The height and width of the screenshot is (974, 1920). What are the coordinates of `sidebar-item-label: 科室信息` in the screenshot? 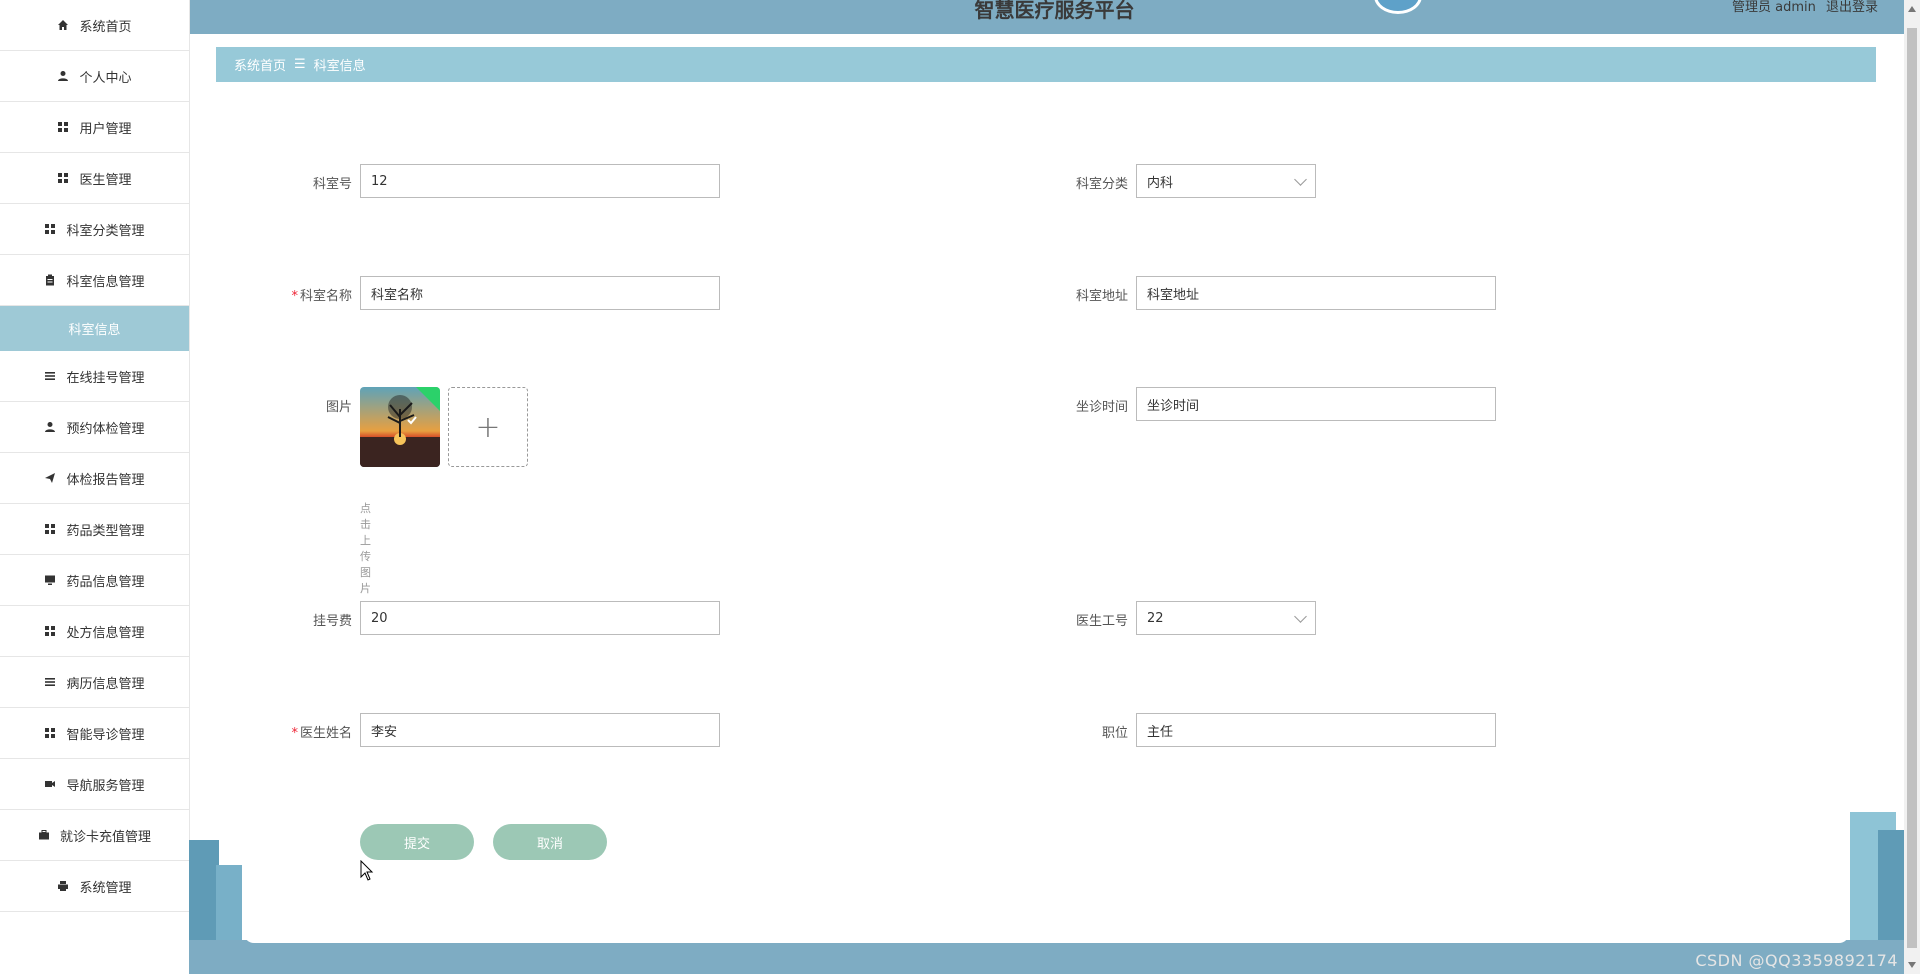 It's located at (94, 330).